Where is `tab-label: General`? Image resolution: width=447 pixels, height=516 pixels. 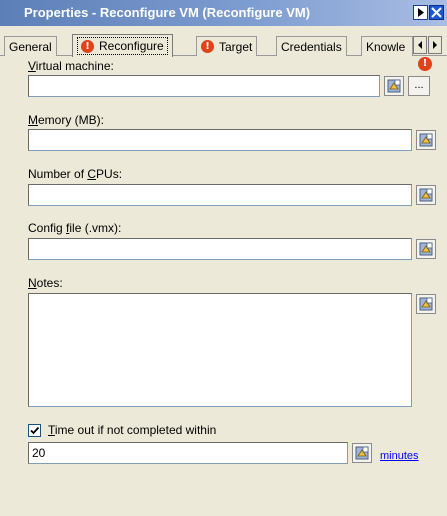 tab-label: General is located at coordinates (30, 46).